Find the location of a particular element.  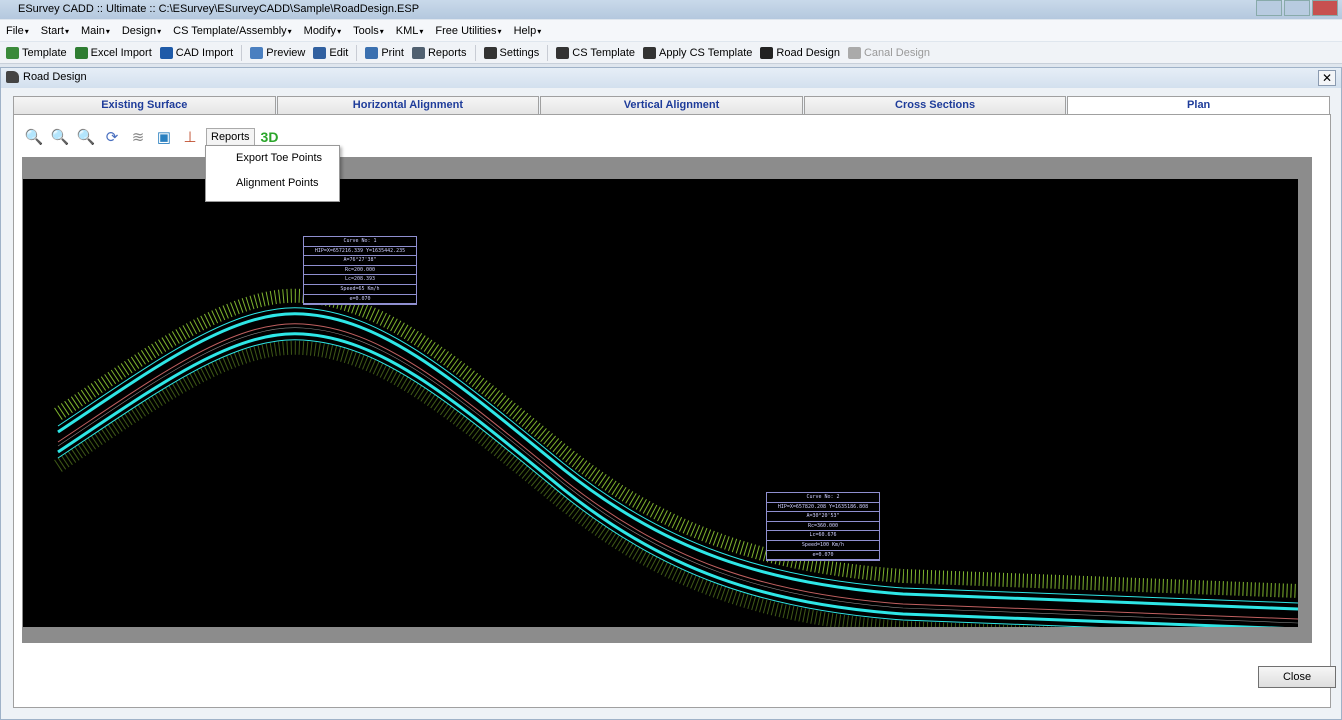

menu-main: Main is located at coordinates (95, 31).